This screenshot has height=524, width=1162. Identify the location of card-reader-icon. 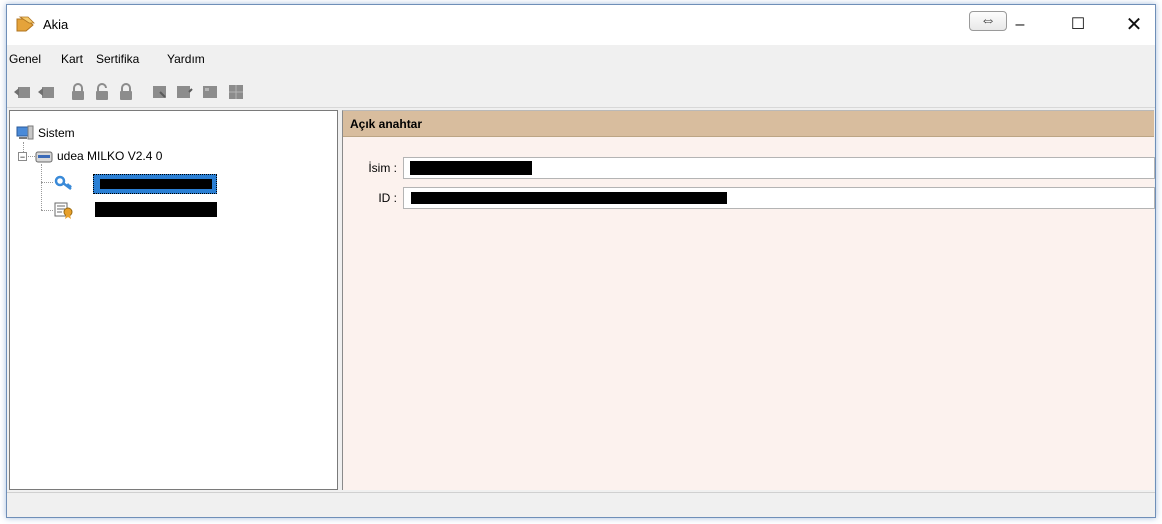
(44, 157).